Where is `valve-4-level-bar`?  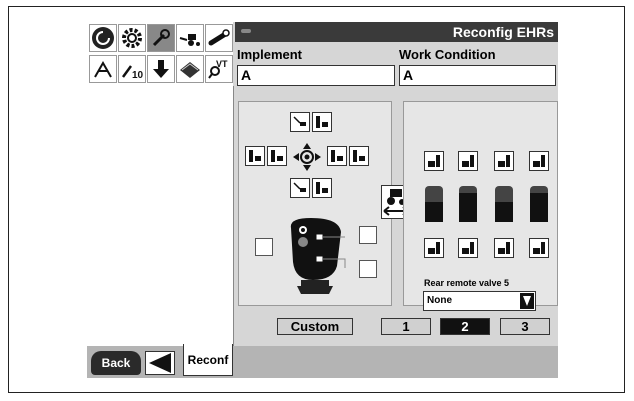
valve-4-level-bar is located at coordinates (539, 204).